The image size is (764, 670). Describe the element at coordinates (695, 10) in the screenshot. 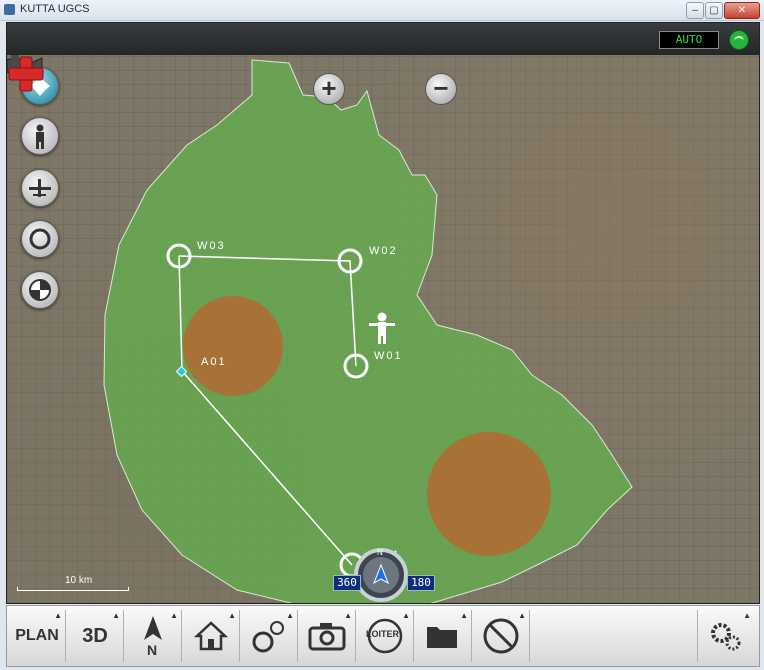

I see `minimize-button: –` at that location.